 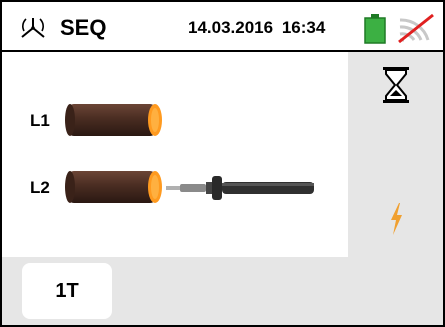 I want to click on phase-label-l2: L2, so click(x=40, y=187).